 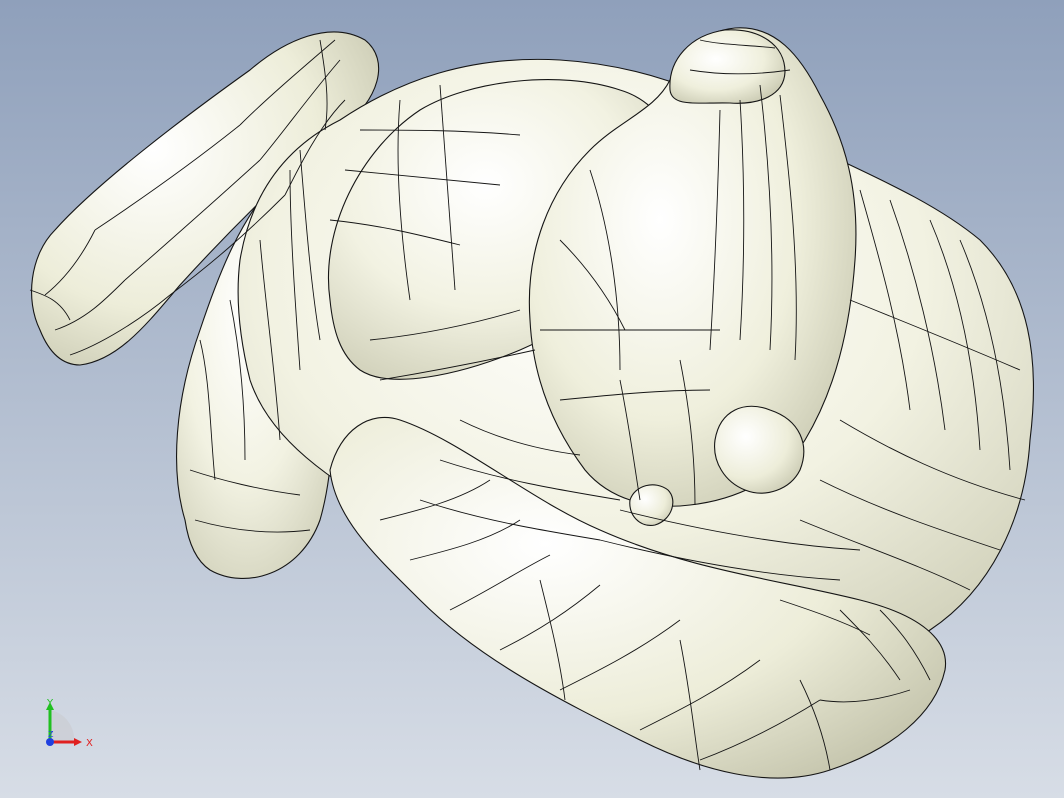 What do you see at coordinates (50, 742) in the screenshot?
I see `z-axis-dot` at bounding box center [50, 742].